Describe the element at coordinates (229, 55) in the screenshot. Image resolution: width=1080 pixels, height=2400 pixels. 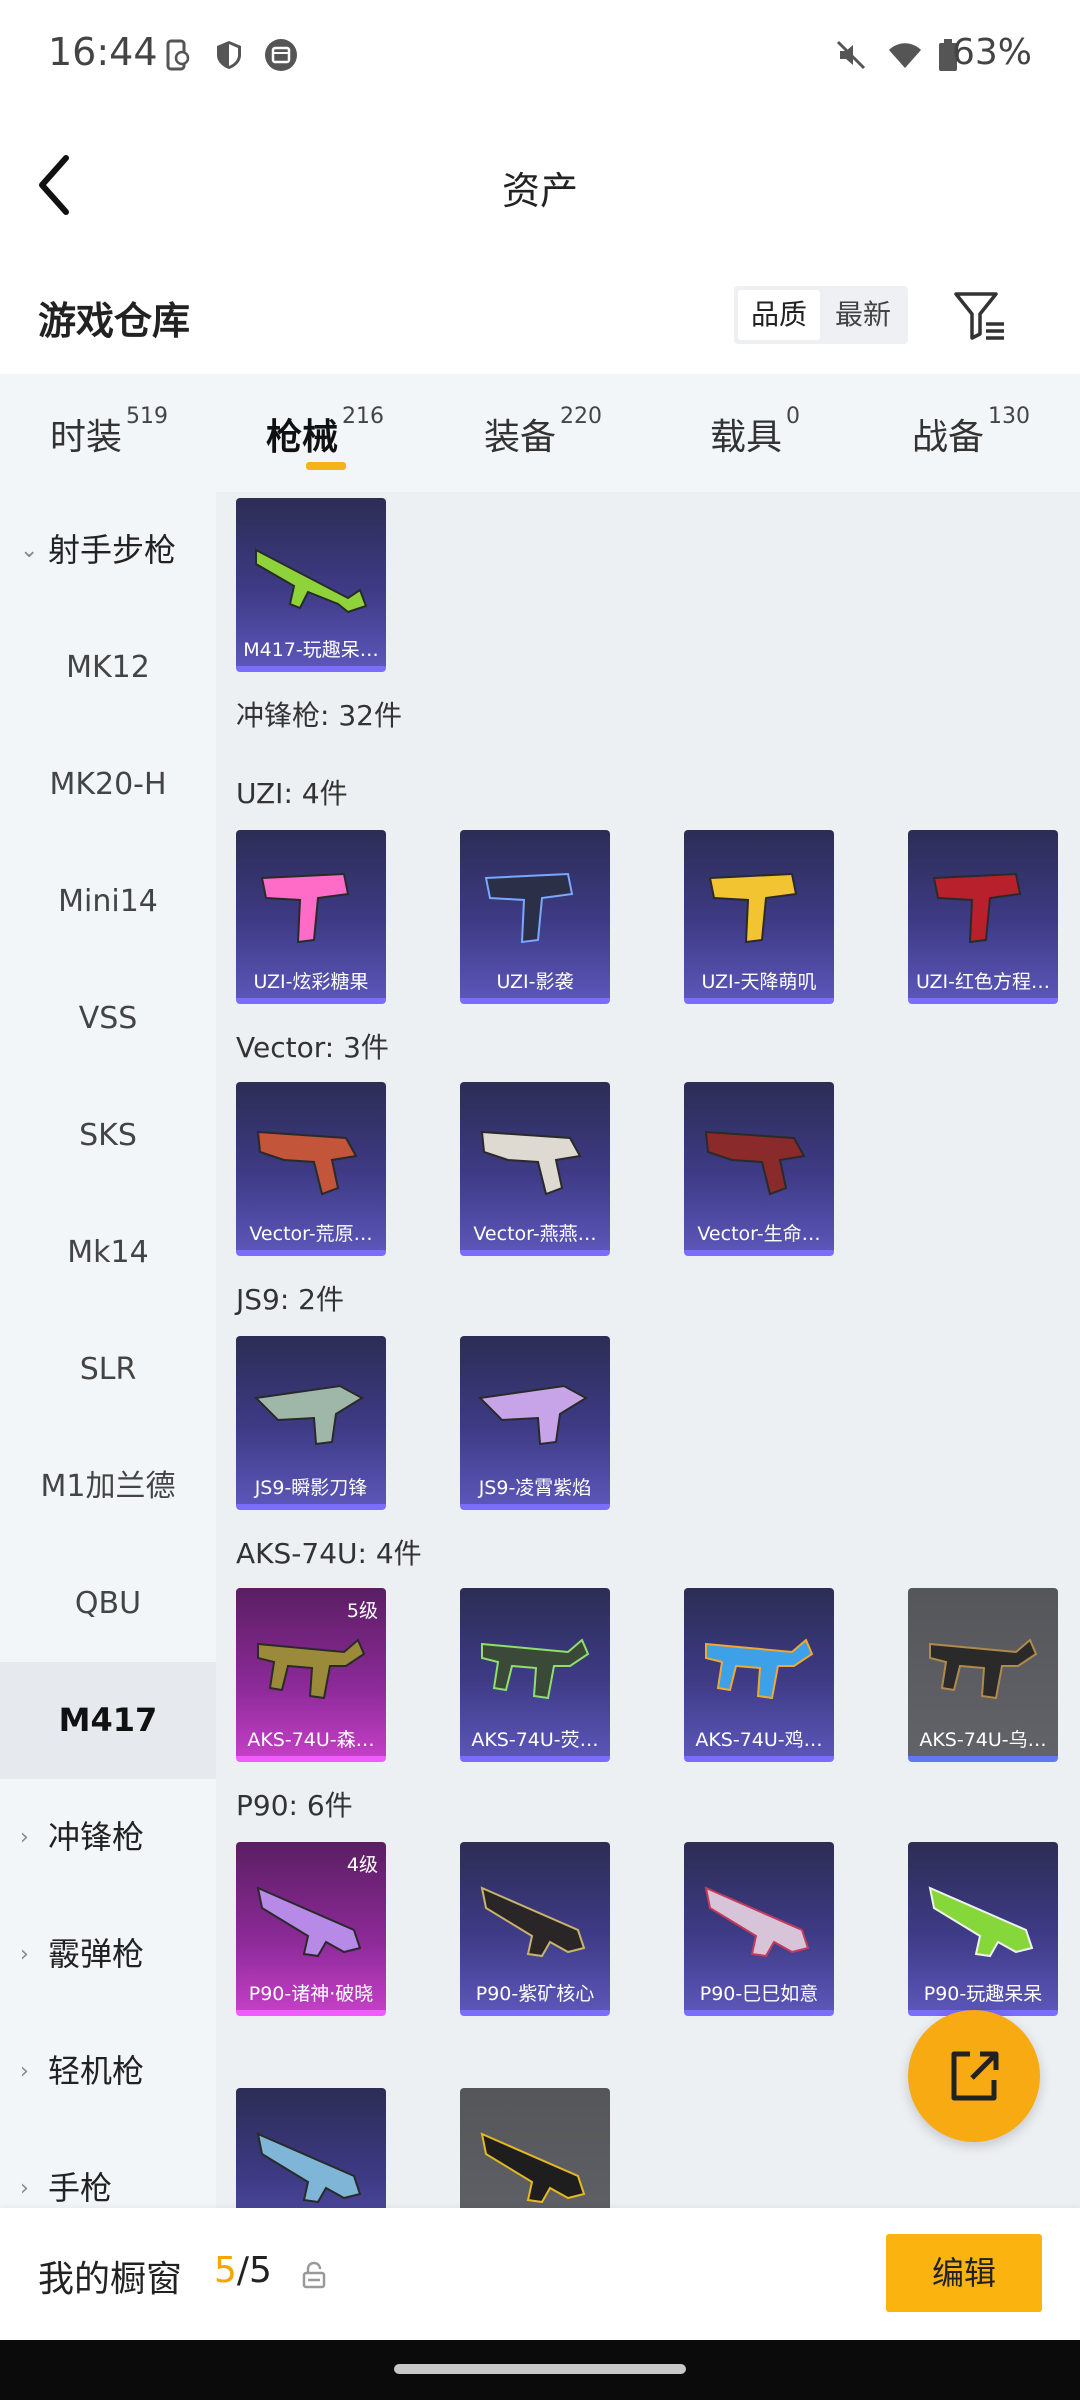
I see `shield-icon` at that location.